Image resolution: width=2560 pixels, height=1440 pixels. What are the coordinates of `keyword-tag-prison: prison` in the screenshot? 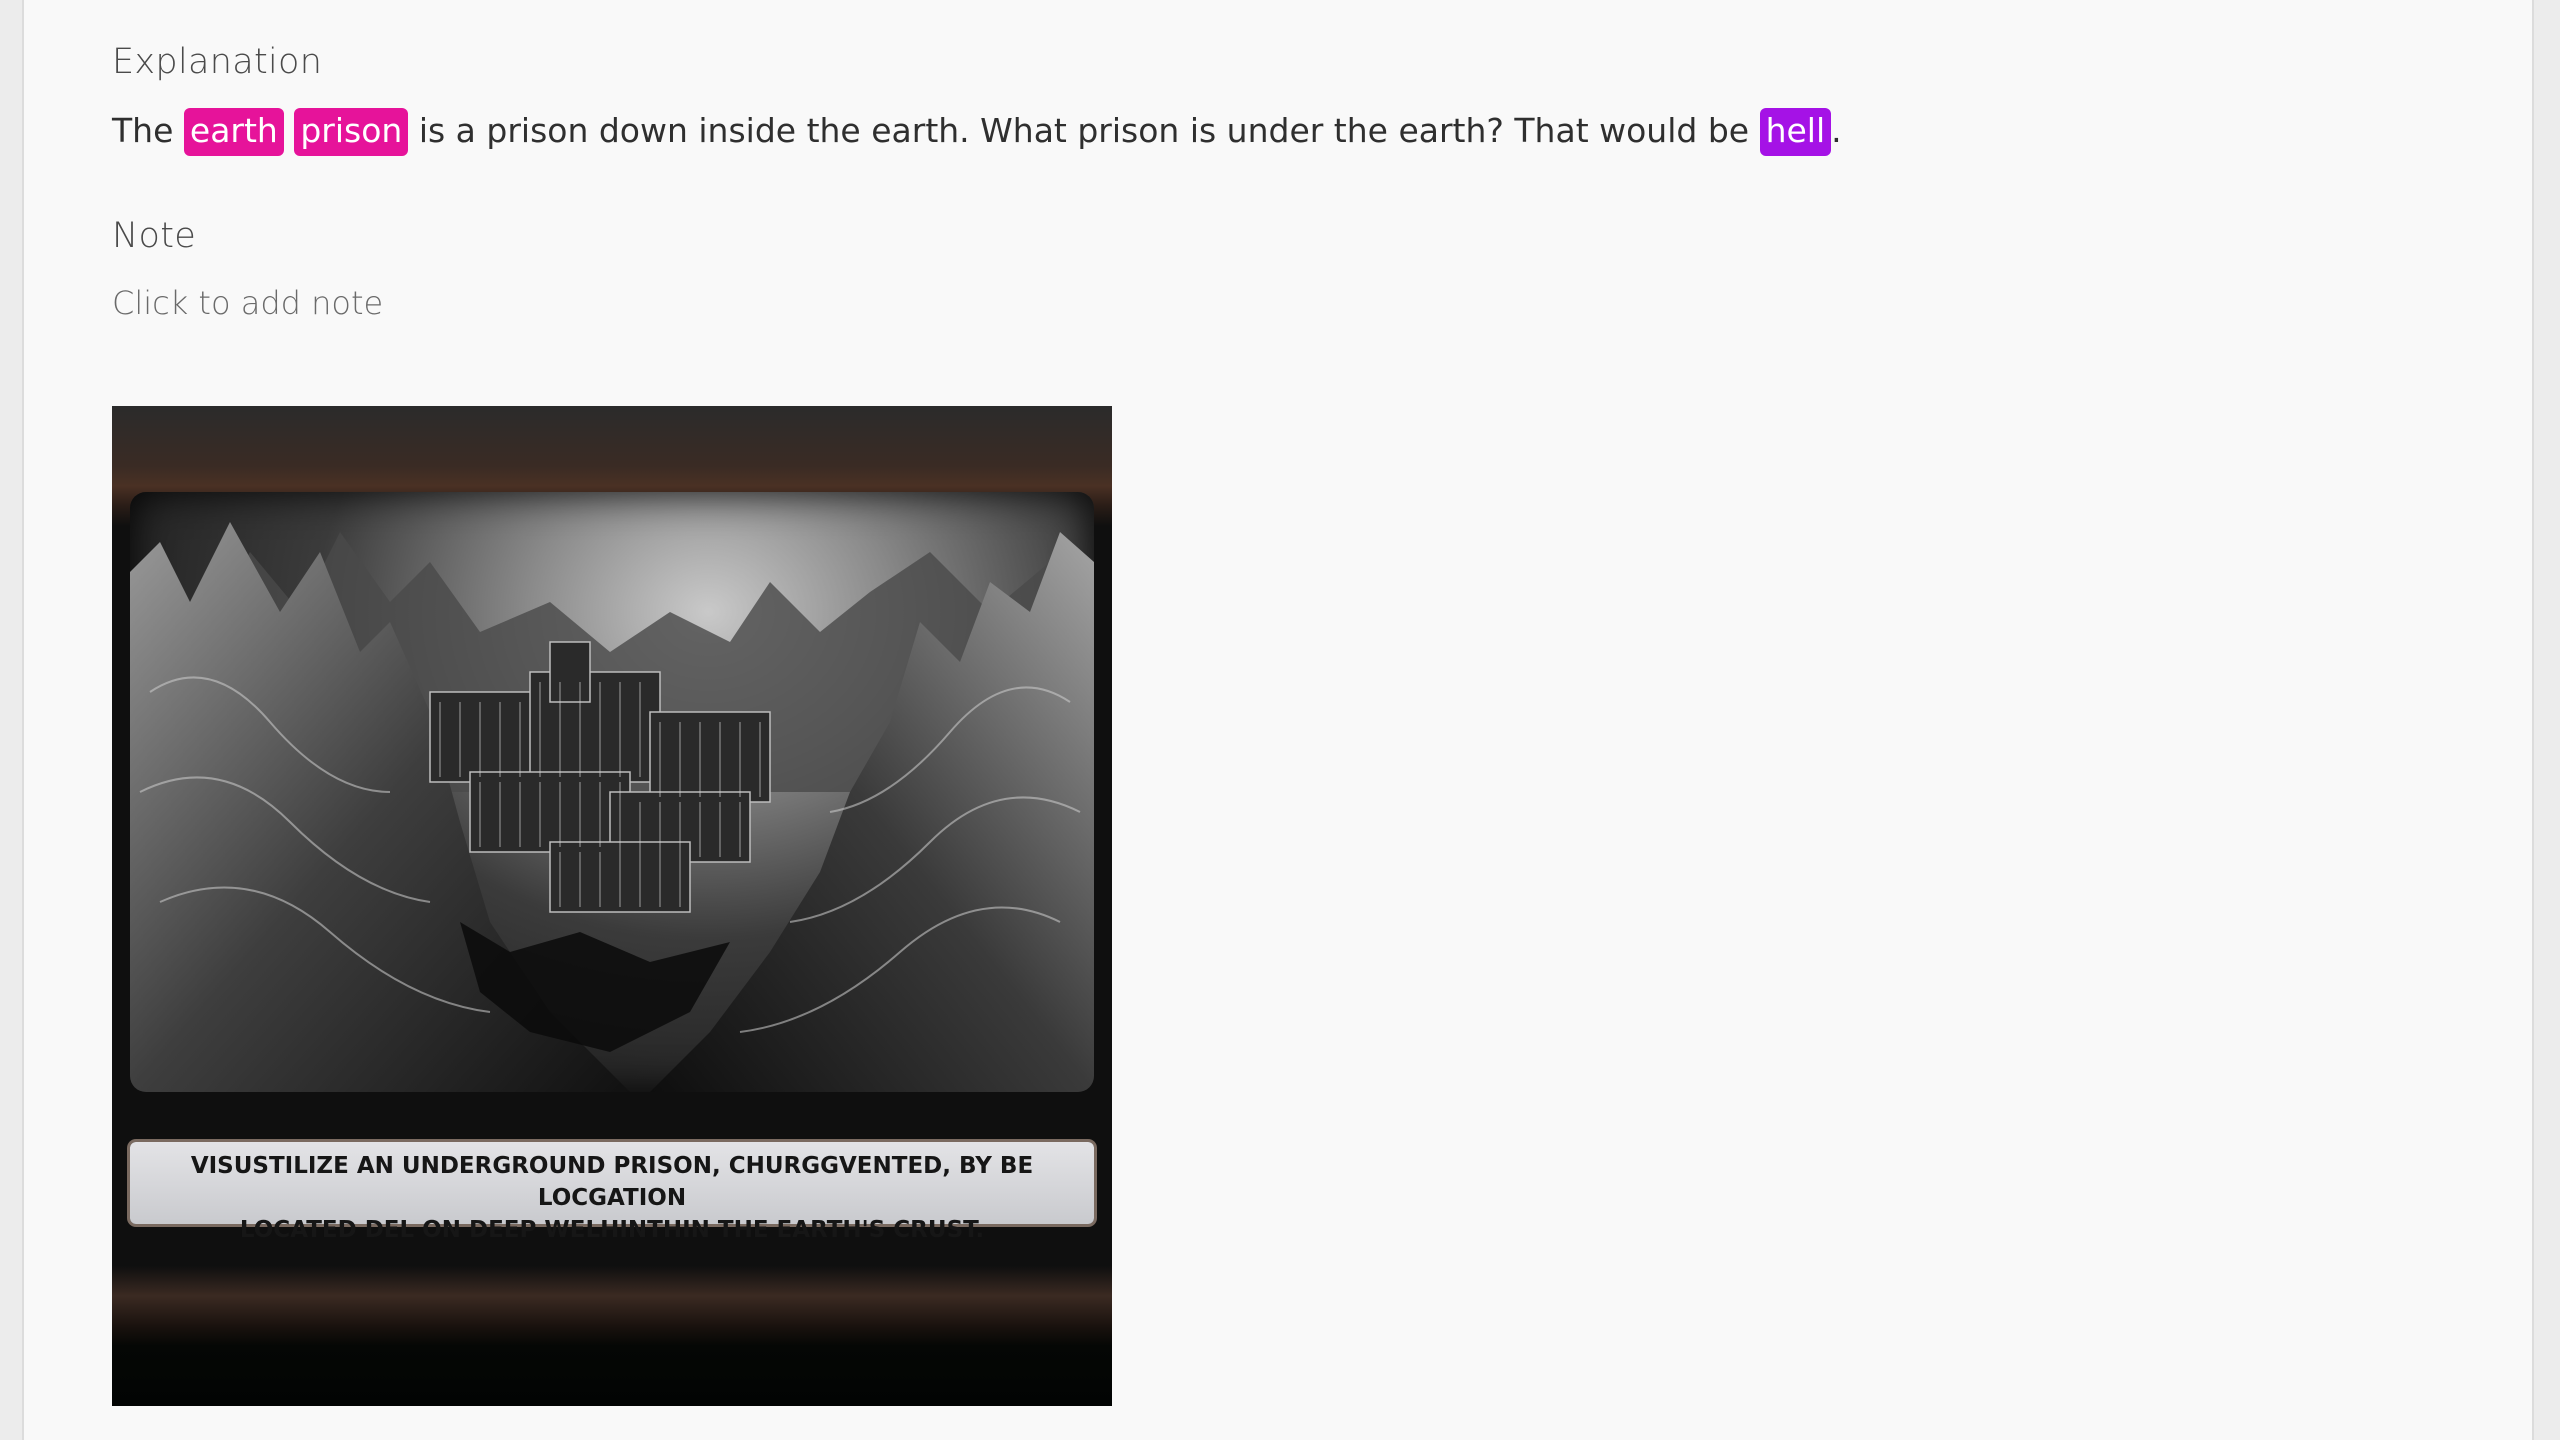 It's located at (351, 132).